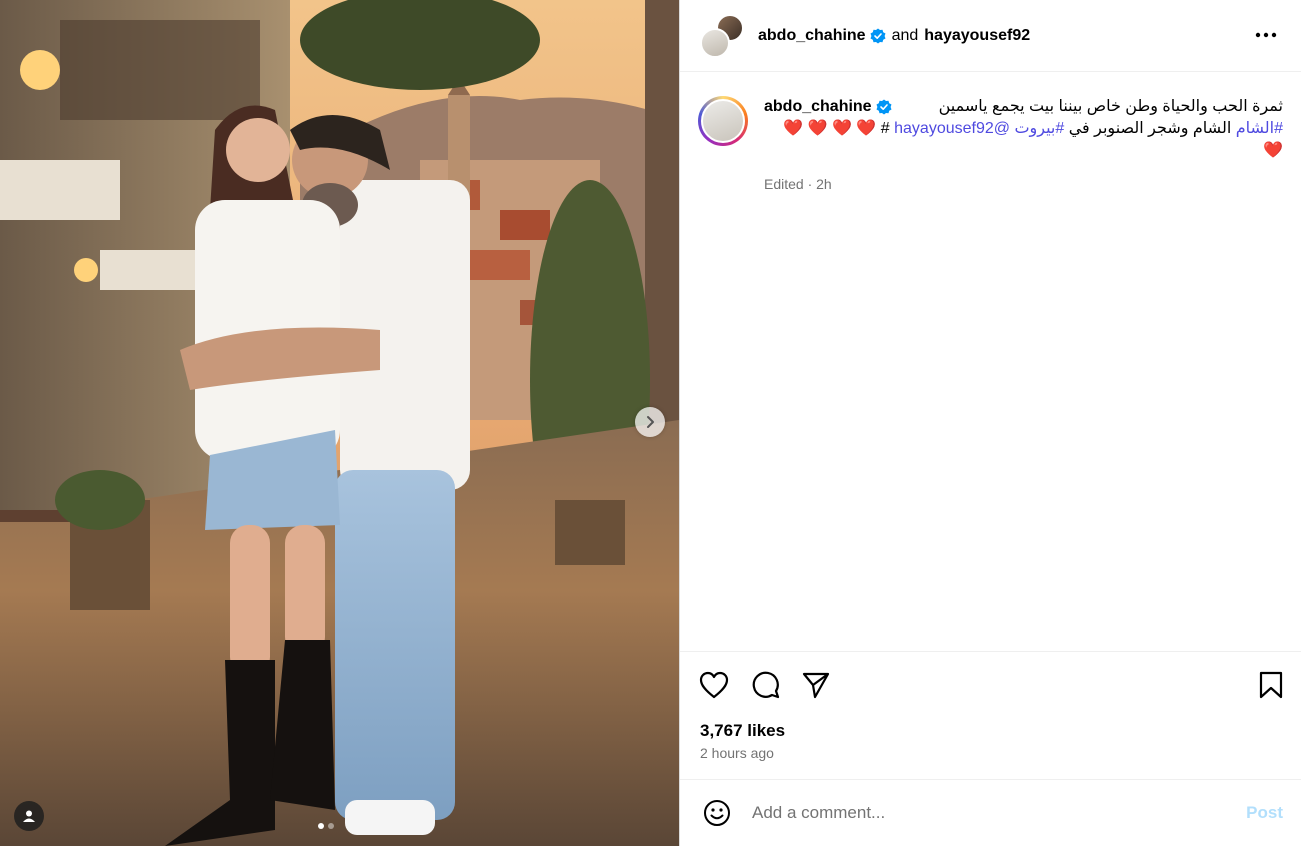  Describe the element at coordinates (1039, 128) in the screenshot. I see `hashtag-beirut: #بيروت` at that location.